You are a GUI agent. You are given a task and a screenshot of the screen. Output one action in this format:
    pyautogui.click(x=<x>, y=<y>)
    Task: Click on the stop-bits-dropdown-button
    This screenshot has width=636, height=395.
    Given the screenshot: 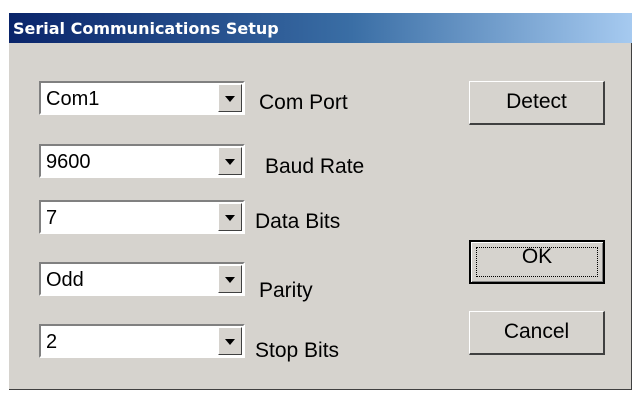 What is the action you would take?
    pyautogui.click(x=230, y=341)
    